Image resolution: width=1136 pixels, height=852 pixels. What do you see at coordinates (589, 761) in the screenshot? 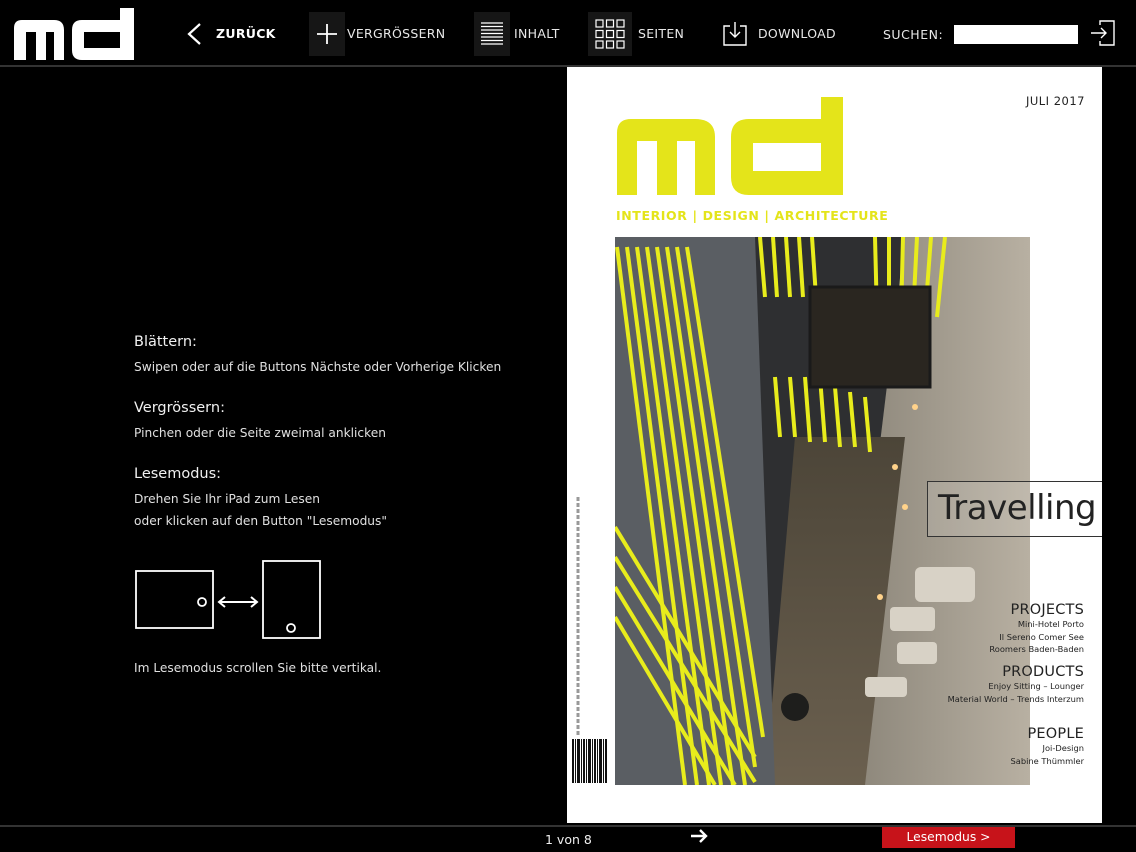
I see `barcode` at bounding box center [589, 761].